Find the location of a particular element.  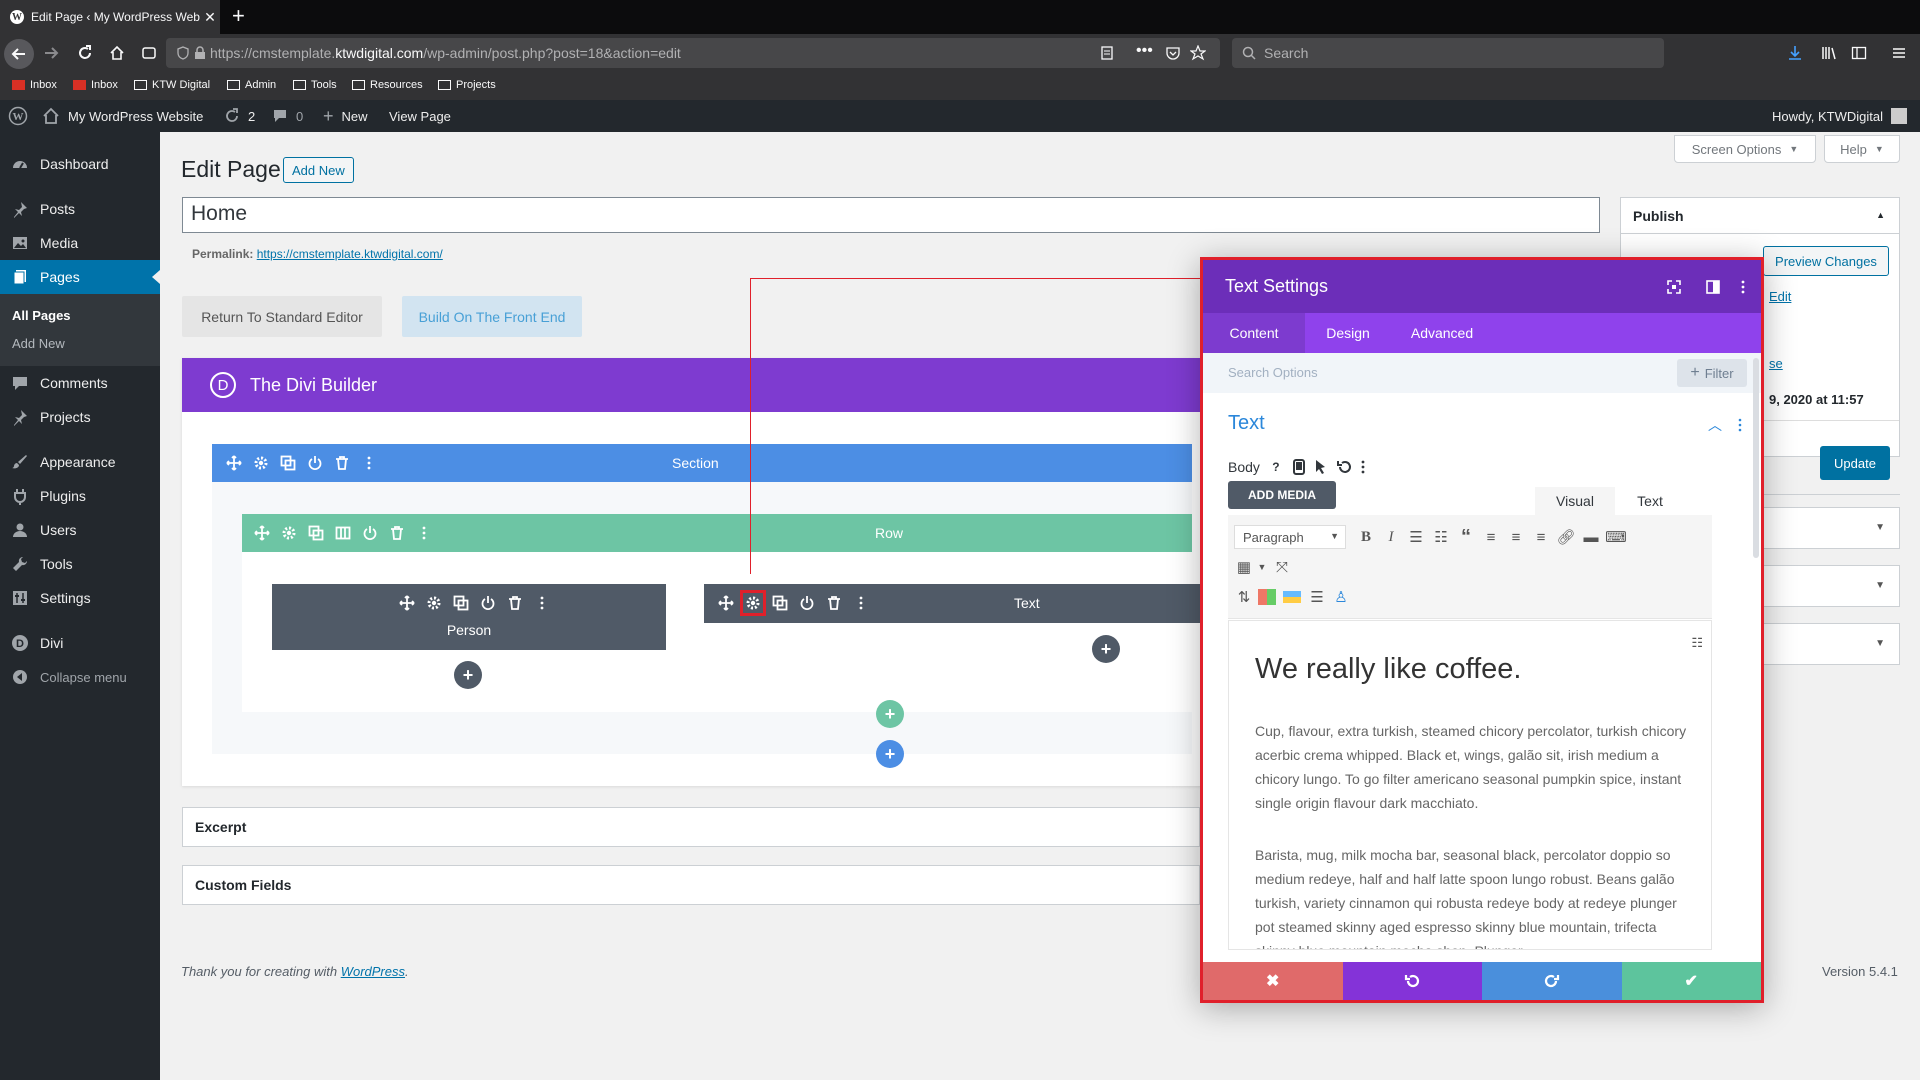

sidebar-item-settings: Settings is located at coordinates (80, 598).